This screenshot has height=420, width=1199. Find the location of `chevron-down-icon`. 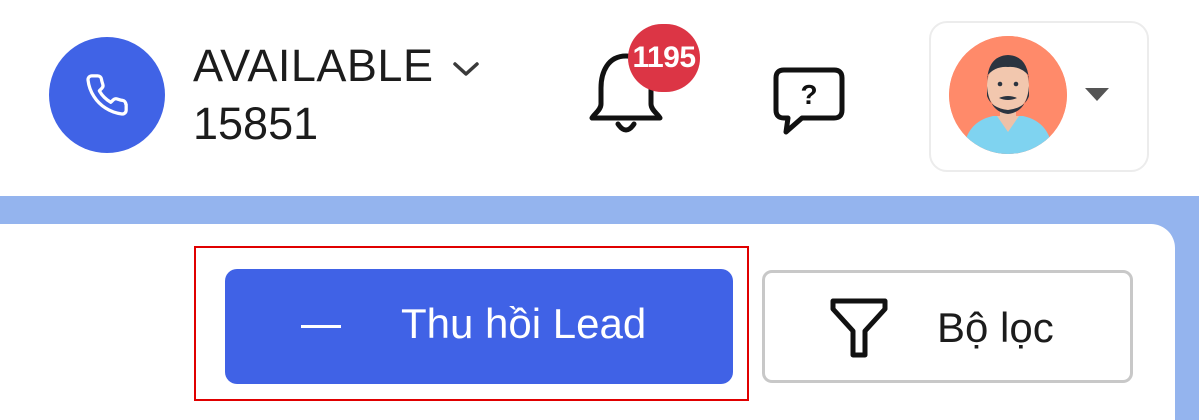

chevron-down-icon is located at coordinates (466, 69).